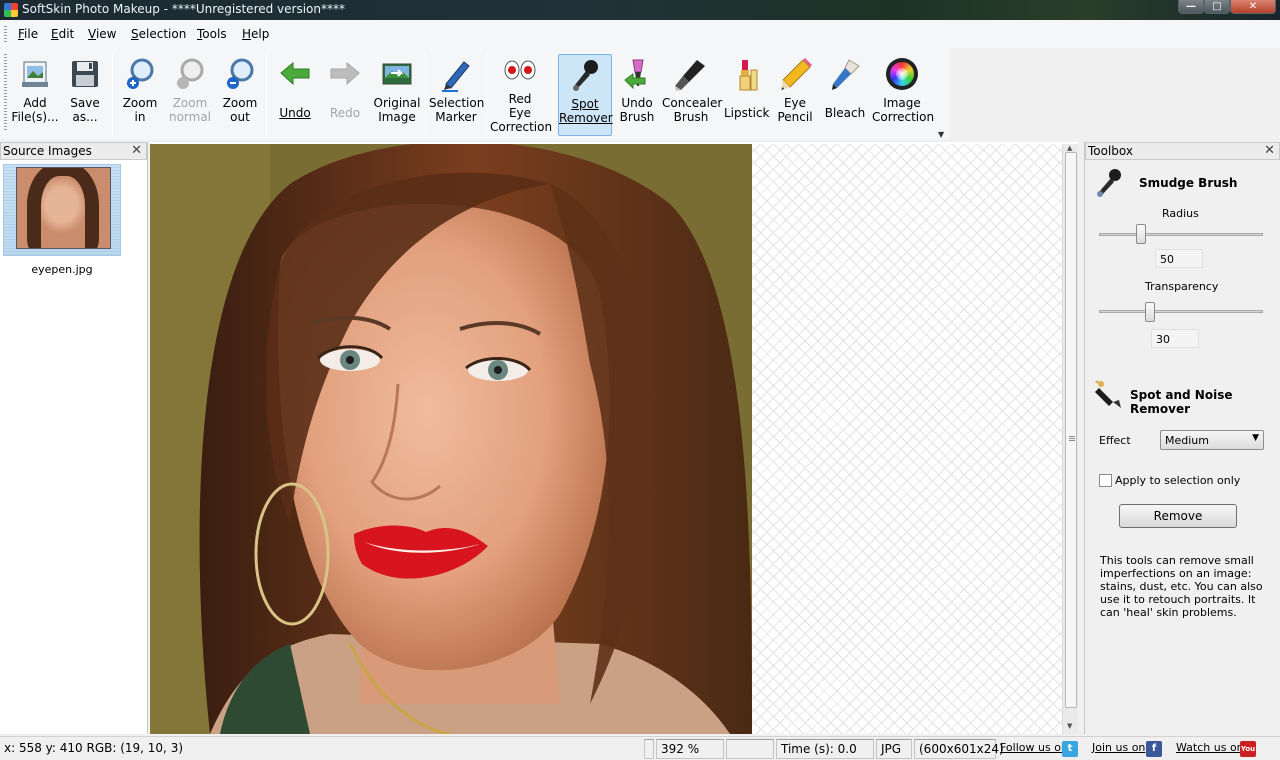 The width and height of the screenshot is (1280, 760). Describe the element at coordinates (640, 34) in the screenshot. I see `menu-bar: File Edit View Selection Tools Help` at that location.